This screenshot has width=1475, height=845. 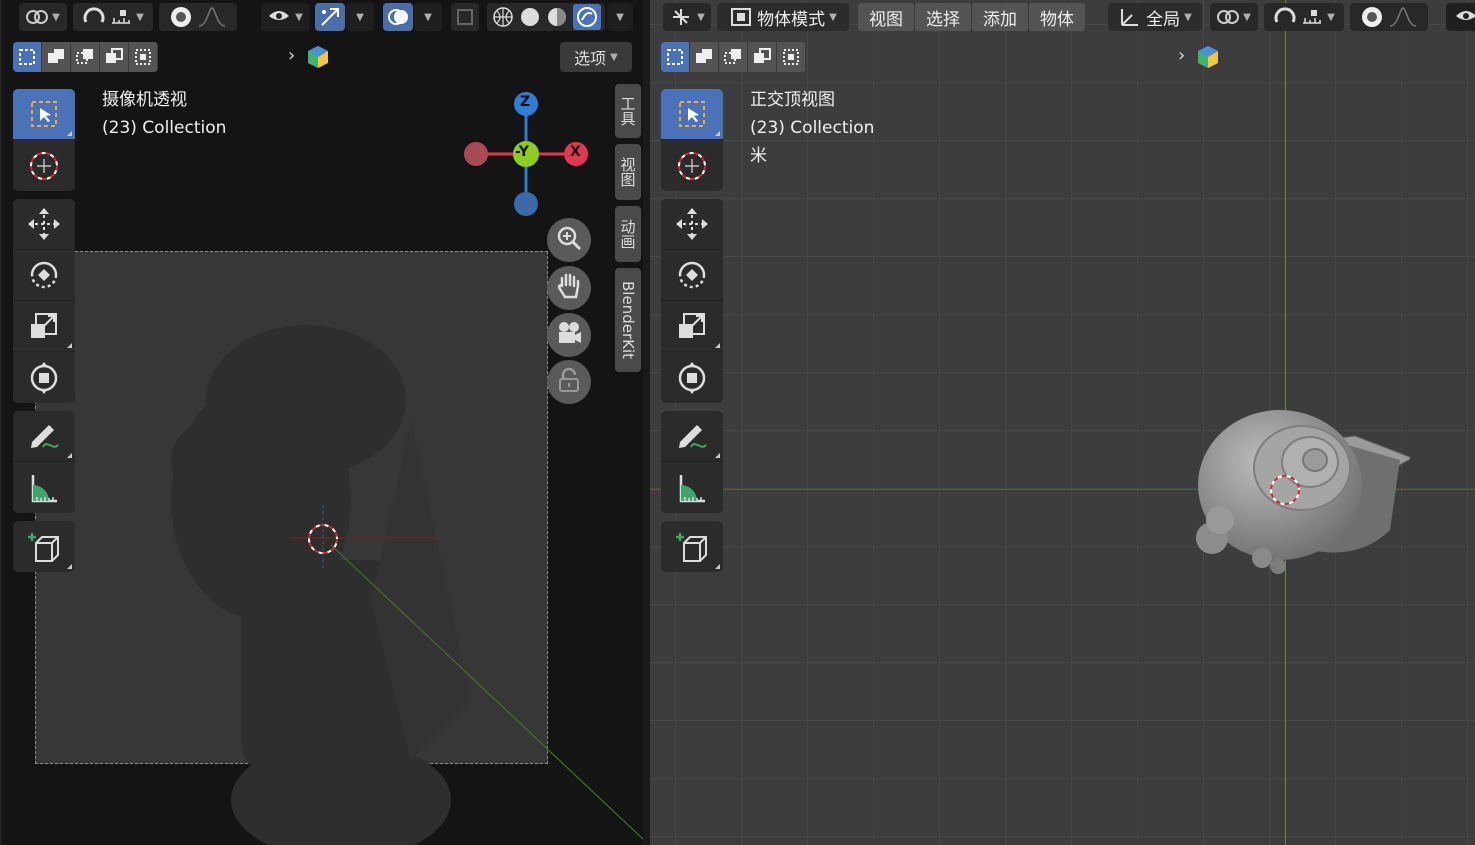 What do you see at coordinates (628, 111) in the screenshot?
I see `tab-tool: 工具` at bounding box center [628, 111].